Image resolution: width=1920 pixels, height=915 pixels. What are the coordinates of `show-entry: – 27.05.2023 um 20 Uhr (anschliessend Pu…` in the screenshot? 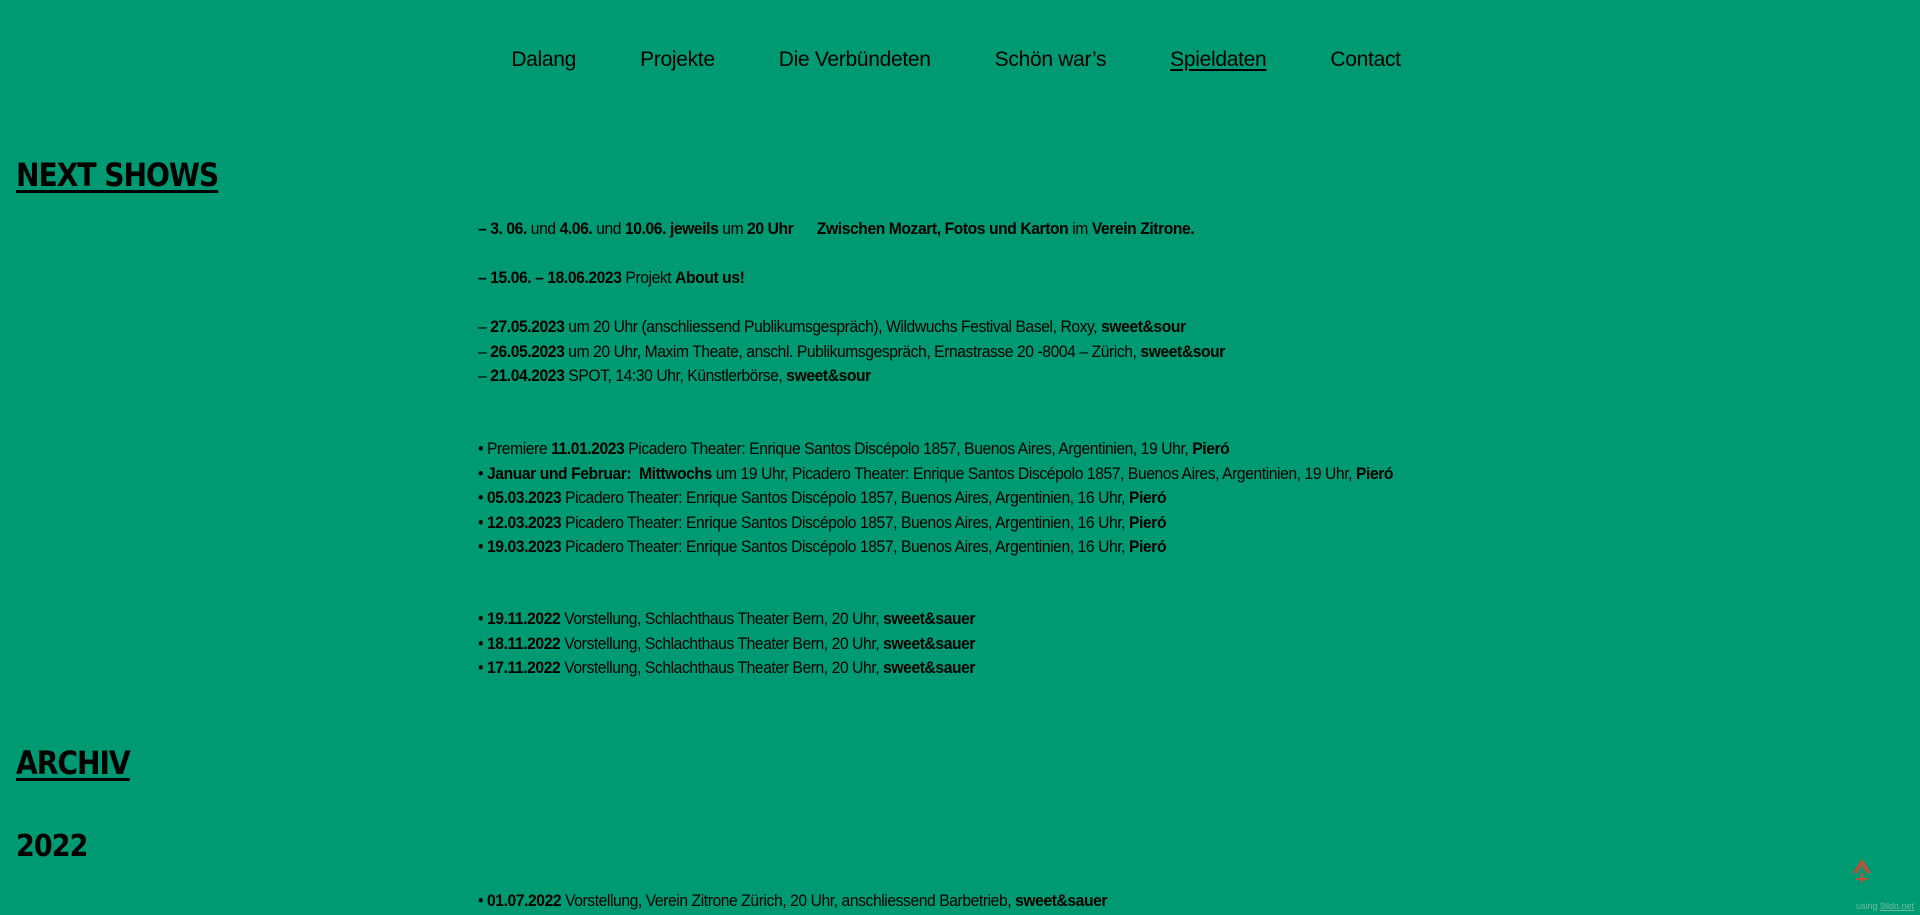 It's located at (851, 327).